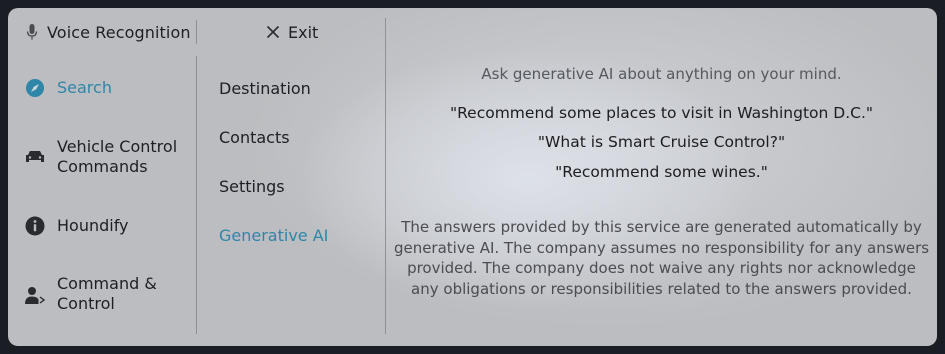 The image size is (945, 354). What do you see at coordinates (84, 87) in the screenshot?
I see `category-label: Search` at bounding box center [84, 87].